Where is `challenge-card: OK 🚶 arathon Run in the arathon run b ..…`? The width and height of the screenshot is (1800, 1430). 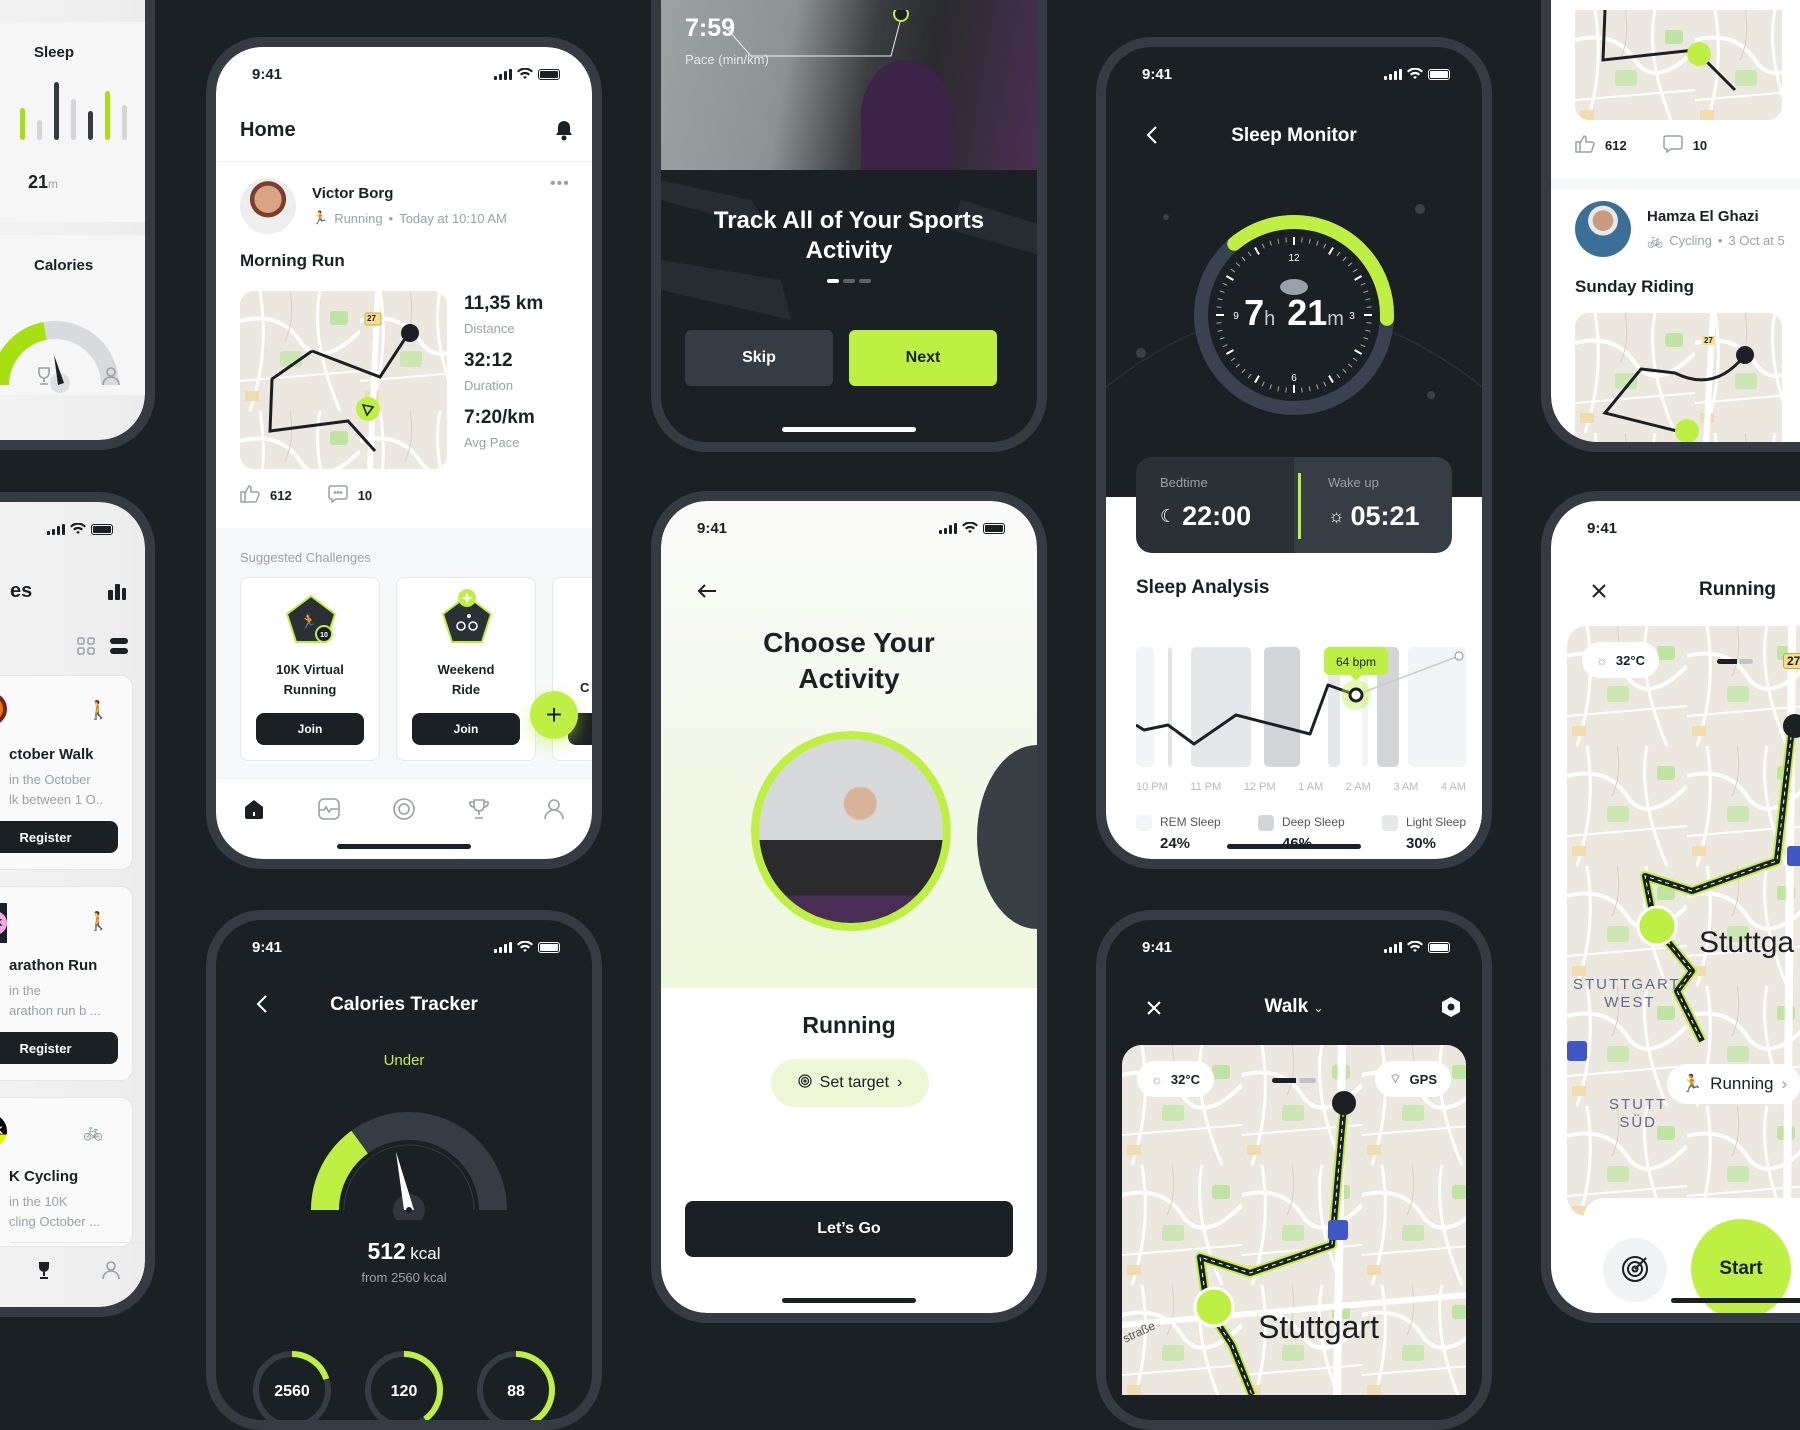 challenge-card: OK 🚶 arathon Run in the arathon run b ..… is located at coordinates (66, 983).